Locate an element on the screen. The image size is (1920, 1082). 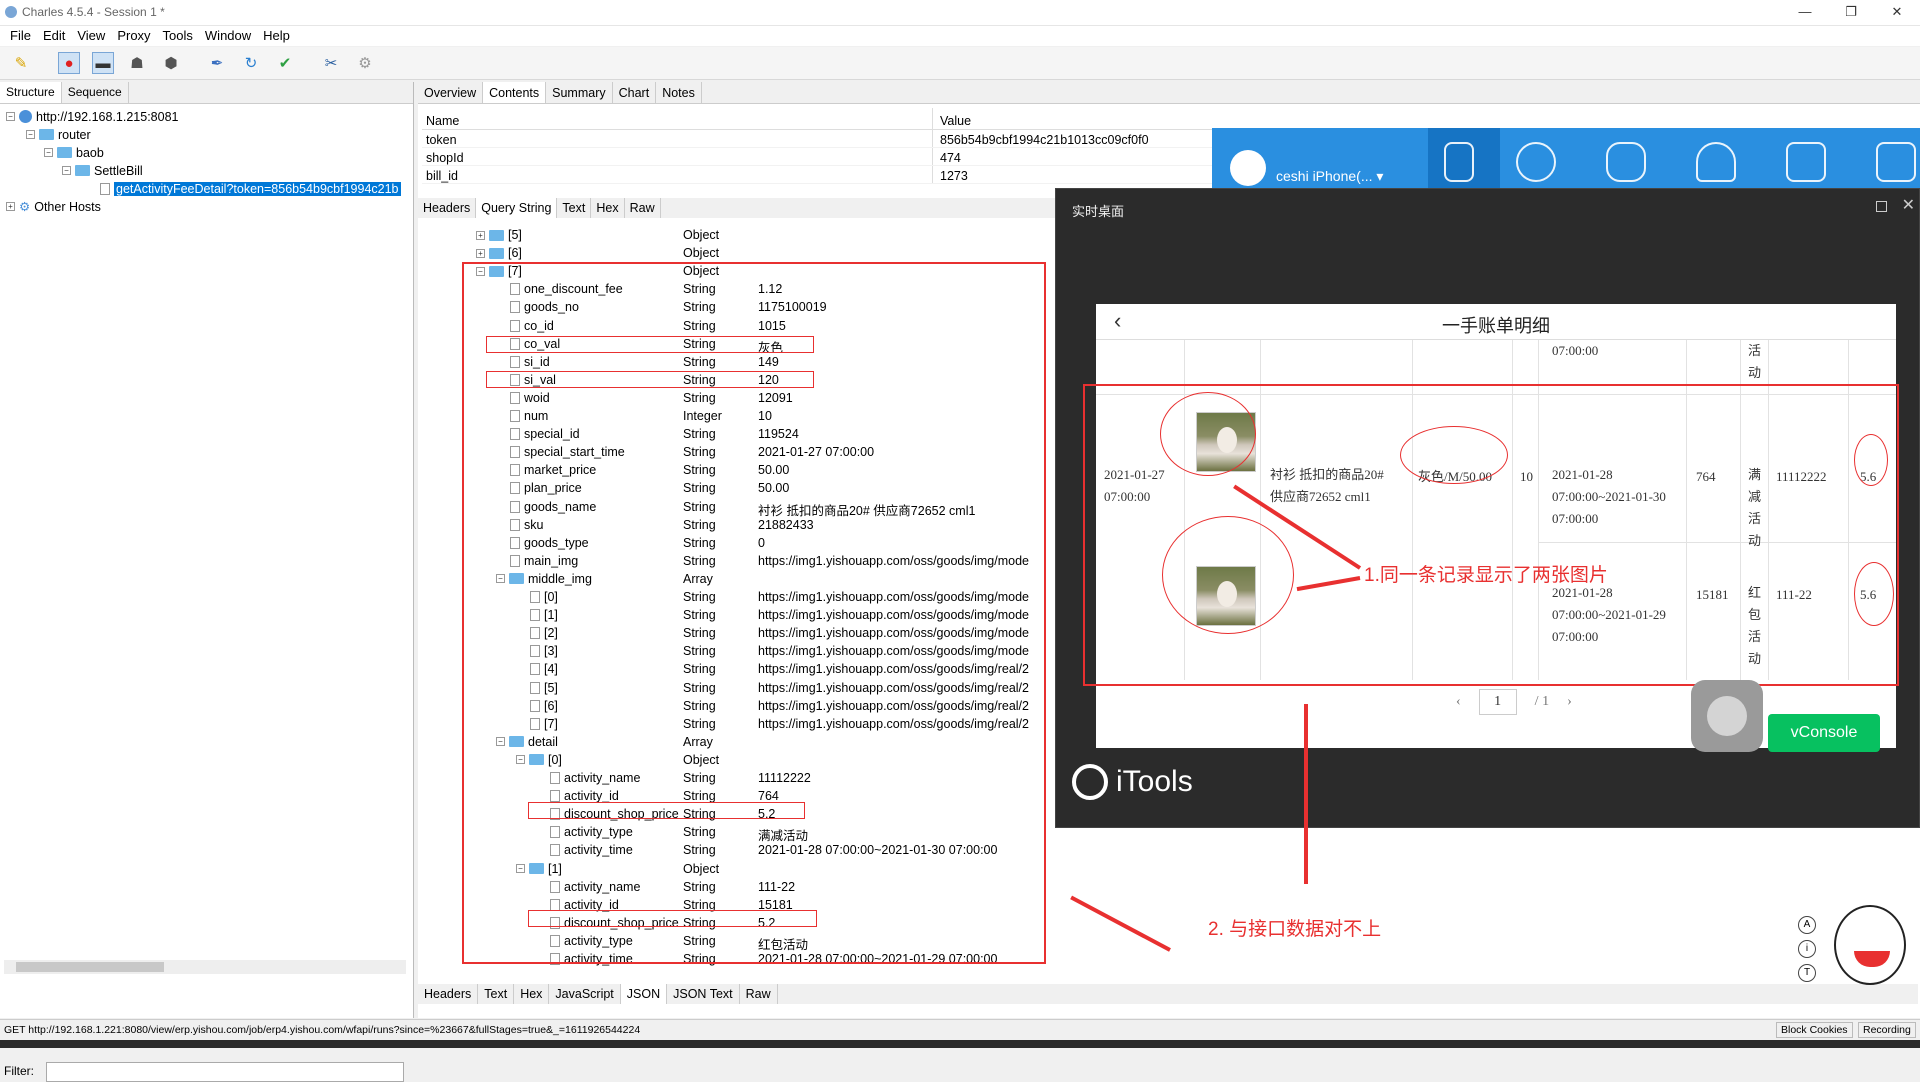
window-controls: — ❐ ✕ is located at coordinates (1851, 13).